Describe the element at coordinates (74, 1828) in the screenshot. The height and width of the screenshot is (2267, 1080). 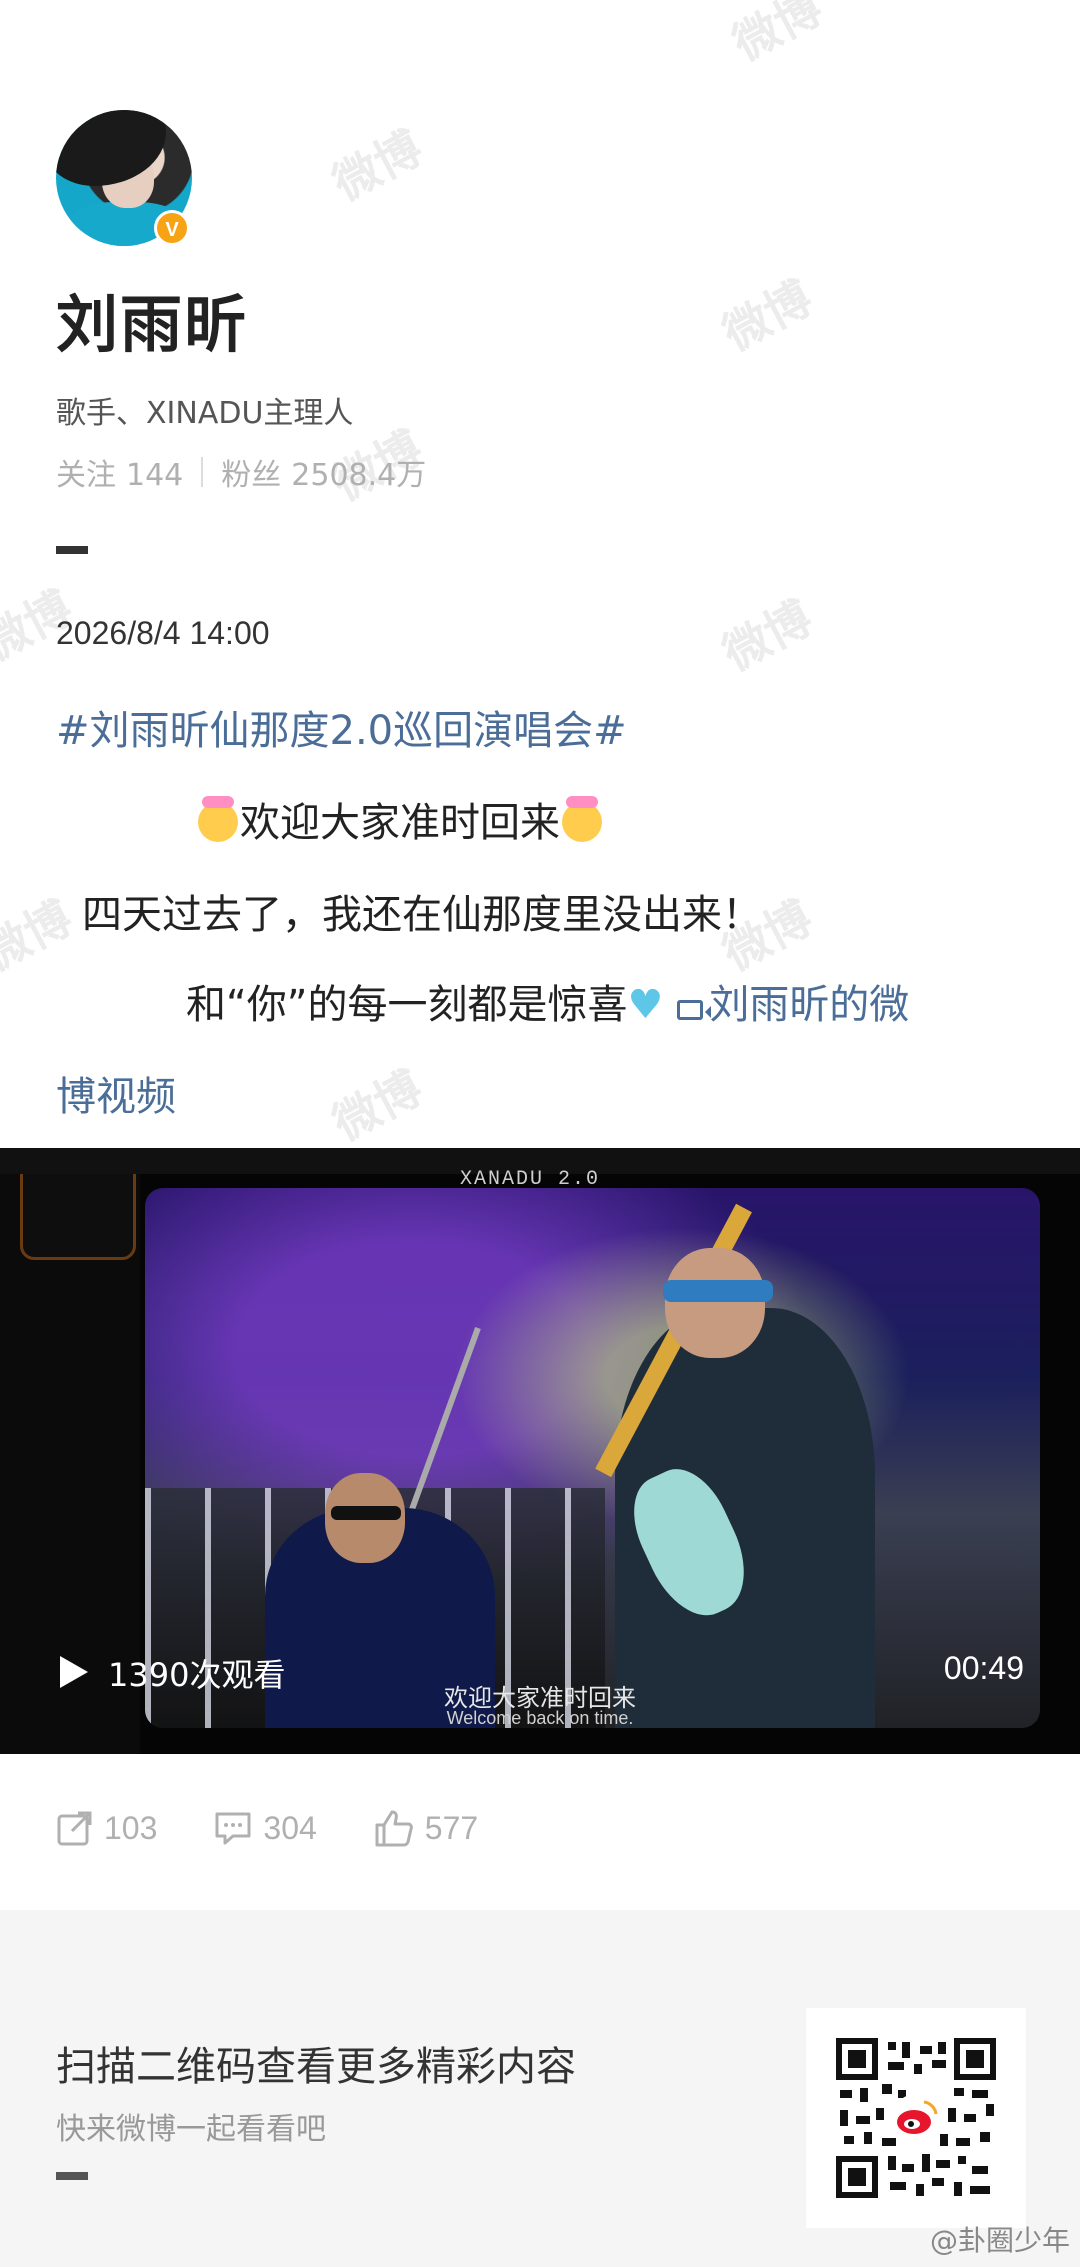
I see `repost-icon` at that location.